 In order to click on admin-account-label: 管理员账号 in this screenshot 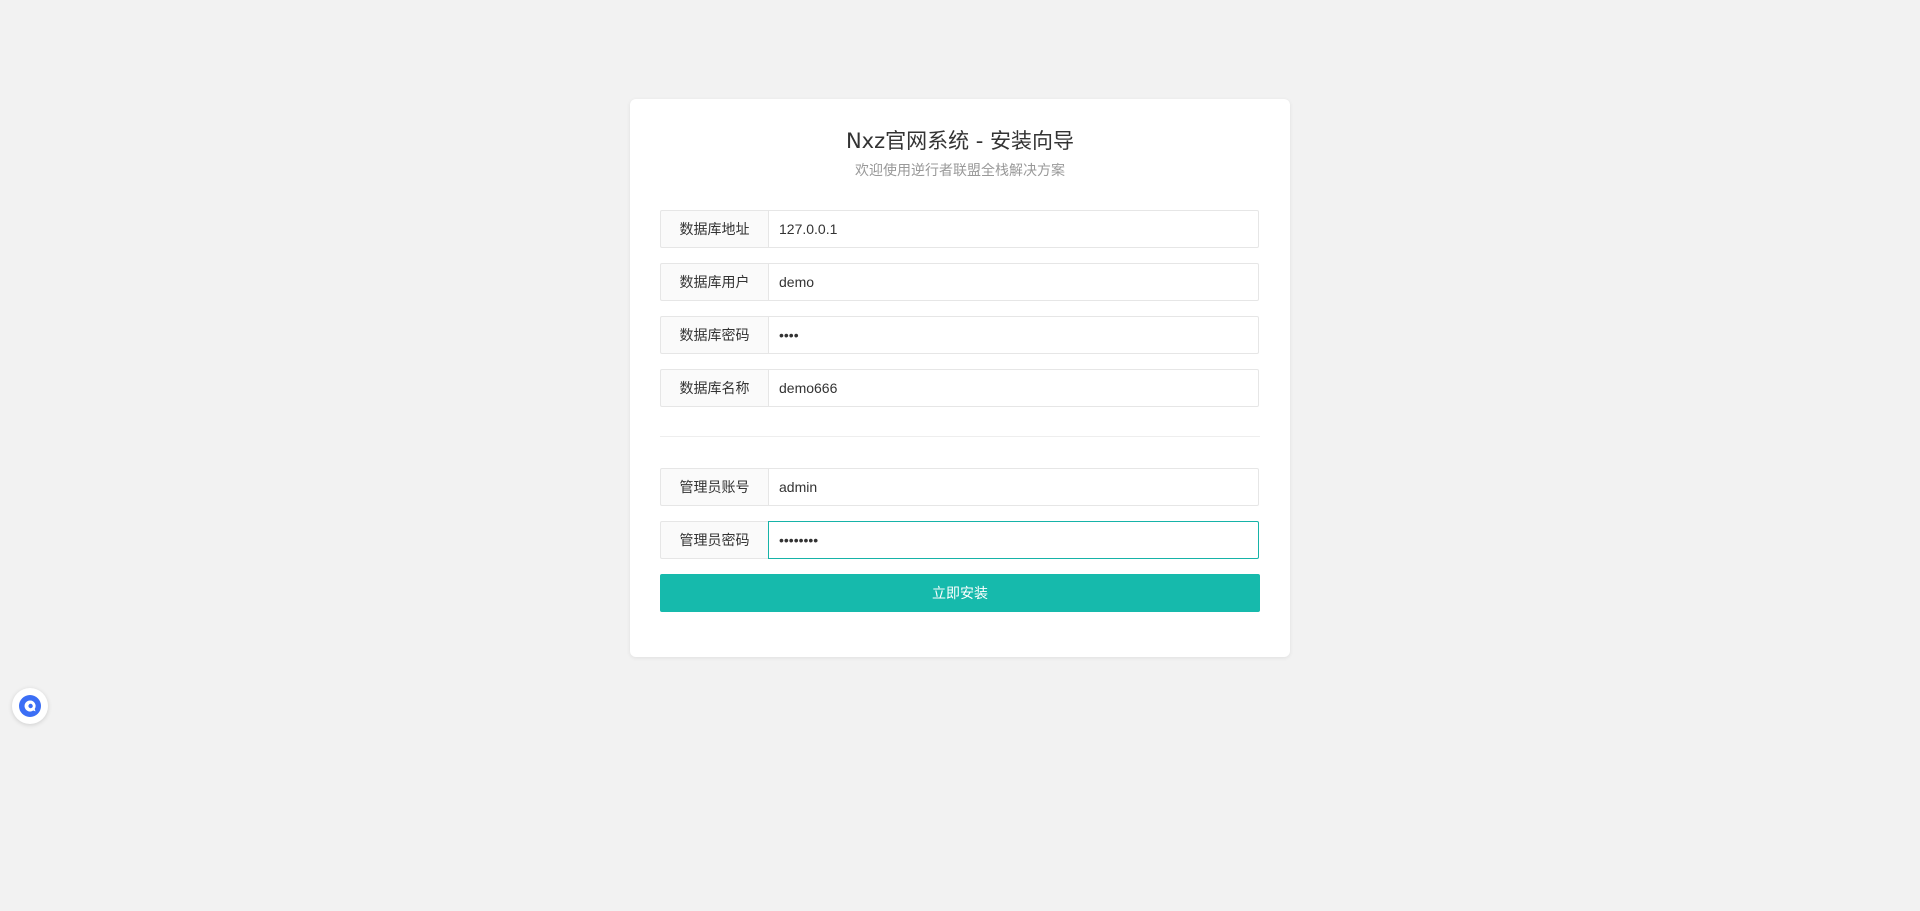, I will do `click(714, 487)`.